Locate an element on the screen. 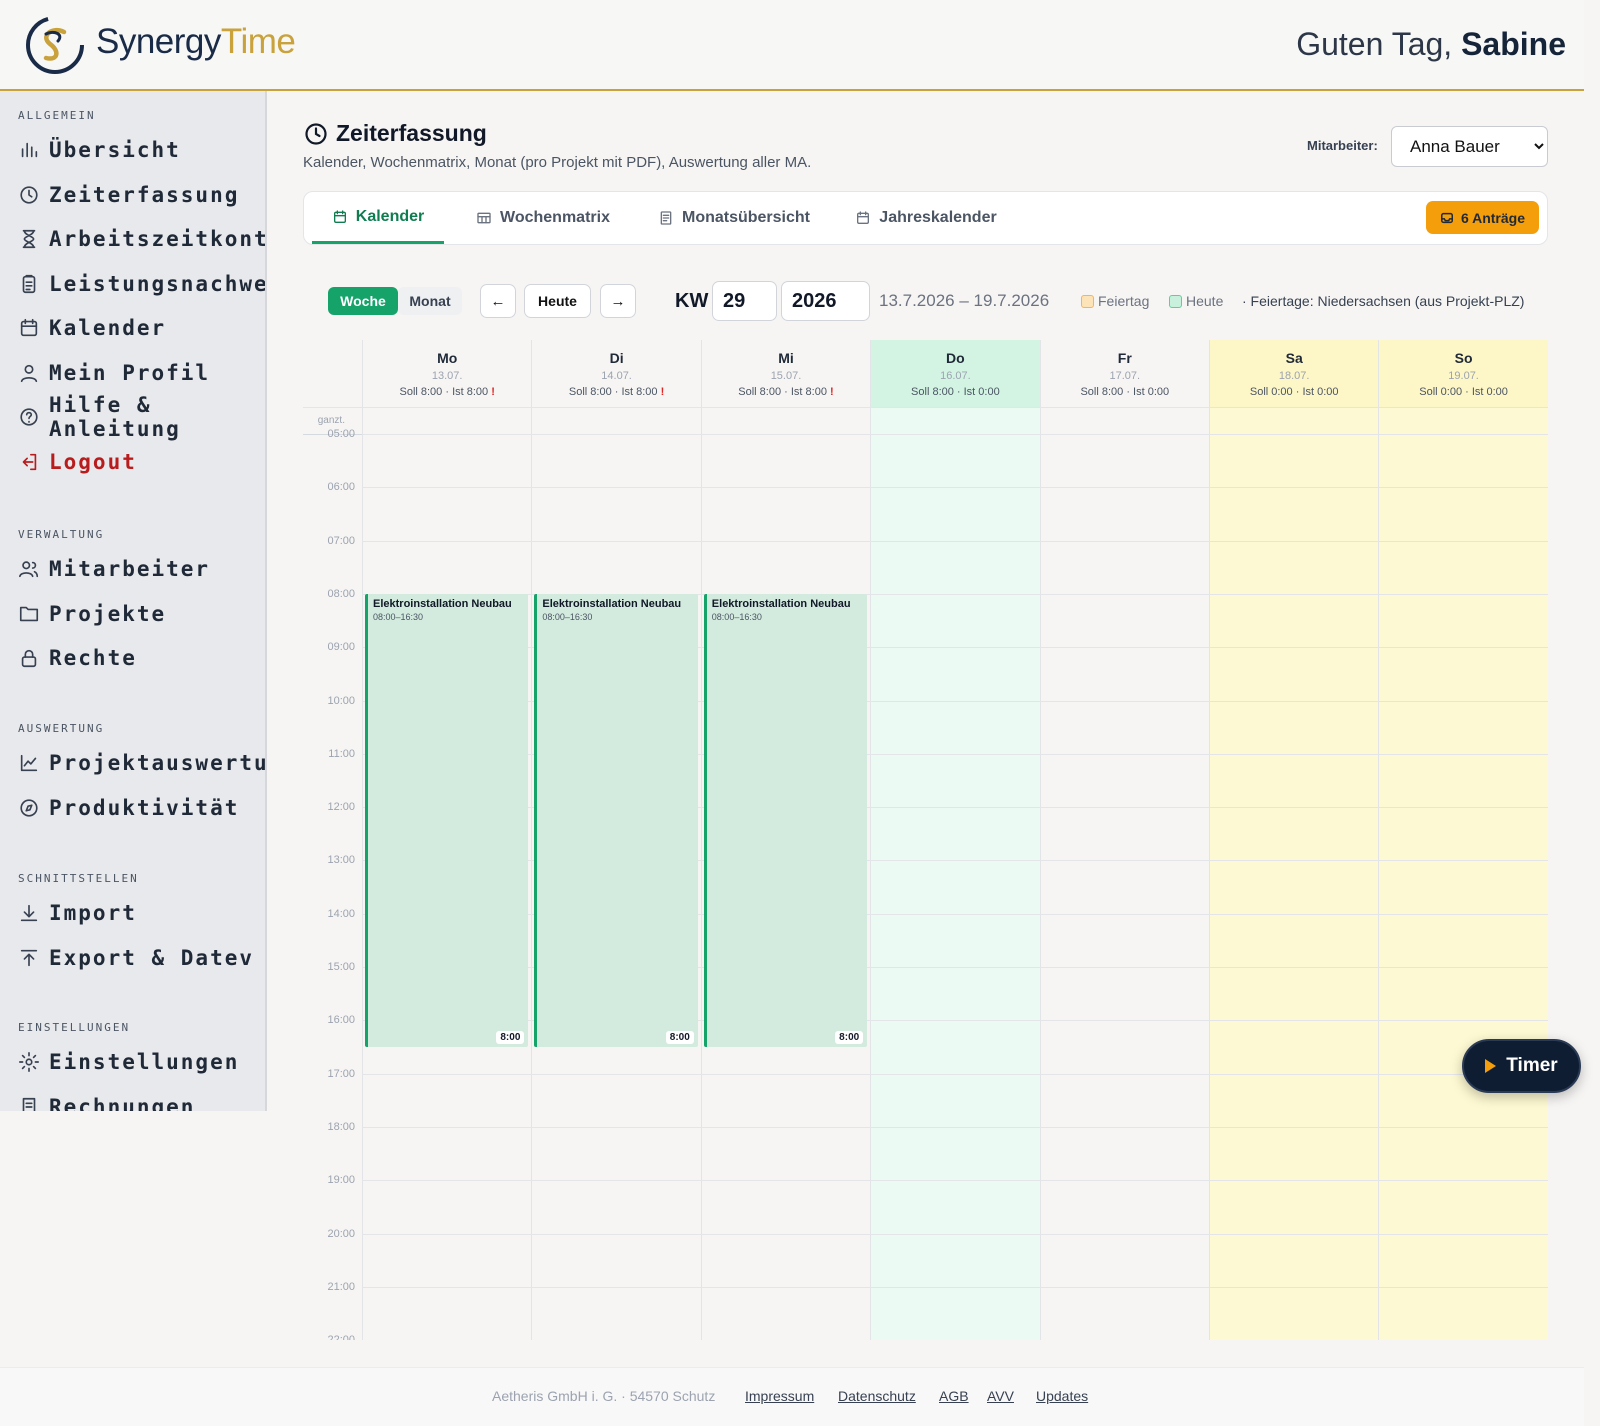 The width and height of the screenshot is (1600, 1426). day-header: So 19.07. Soll 0:00 · Ist 0:00 is located at coordinates (1463, 373).